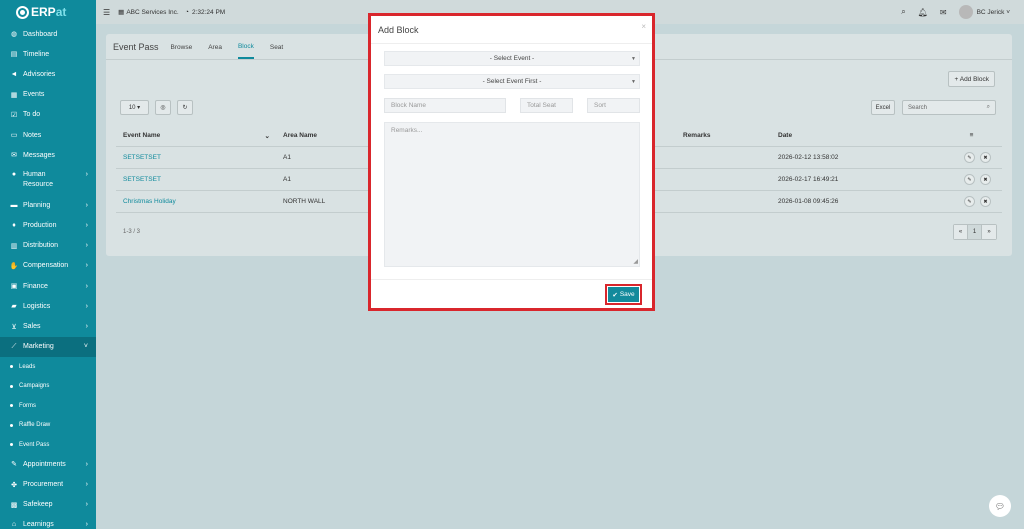 The height and width of the screenshot is (529, 1024). Describe the element at coordinates (993, 12) in the screenshot. I see `user-menu: BC Jerick ˅` at that location.